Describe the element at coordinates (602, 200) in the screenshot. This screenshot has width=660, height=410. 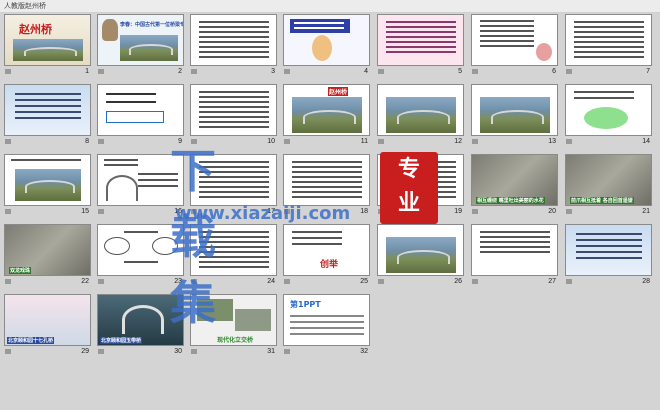
I see `slide-caption: 前爪相互抵着 各自回首遥望` at that location.